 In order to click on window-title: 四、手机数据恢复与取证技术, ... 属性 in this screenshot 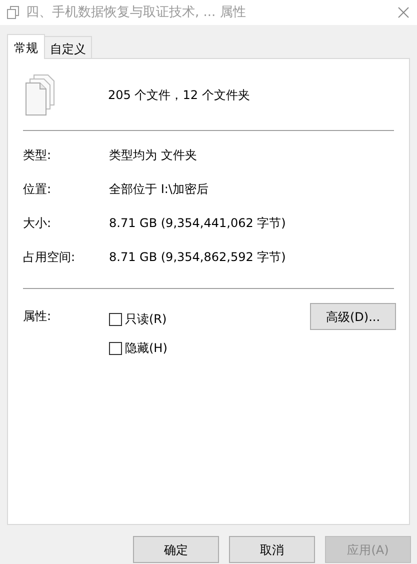, I will do `click(136, 13)`.